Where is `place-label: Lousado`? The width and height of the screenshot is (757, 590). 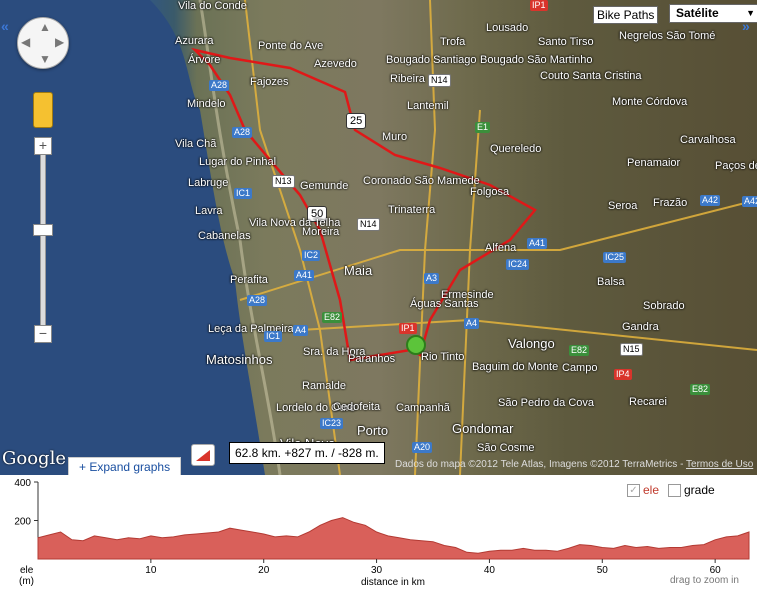
place-label: Lousado is located at coordinates (507, 28).